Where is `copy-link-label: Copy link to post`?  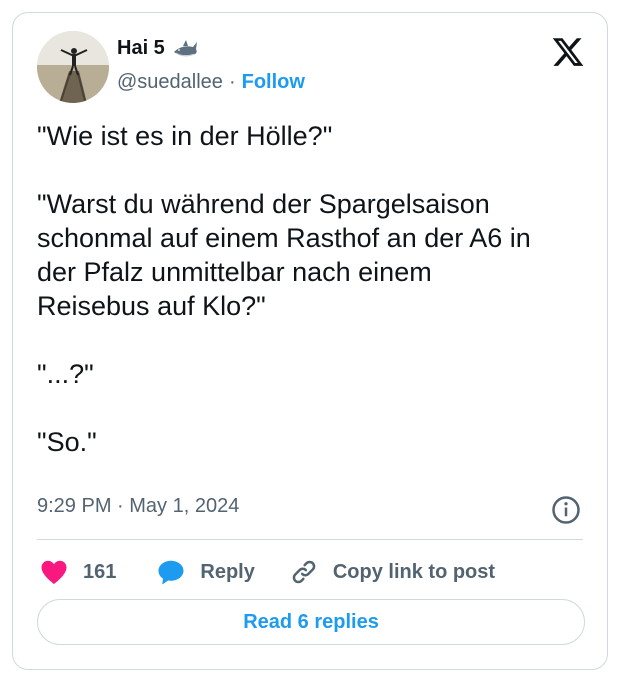
copy-link-label: Copy link to post is located at coordinates (414, 571).